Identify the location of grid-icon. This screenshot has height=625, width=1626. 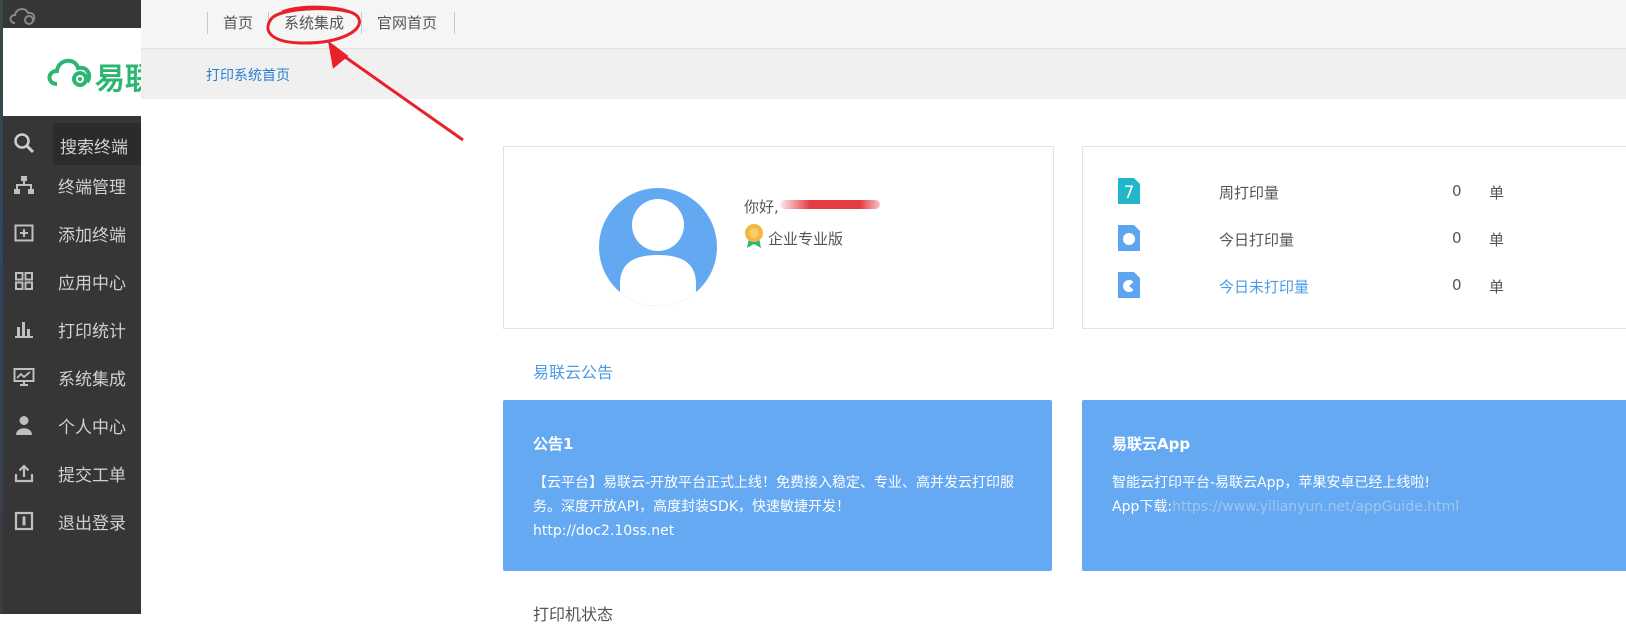
(24, 281).